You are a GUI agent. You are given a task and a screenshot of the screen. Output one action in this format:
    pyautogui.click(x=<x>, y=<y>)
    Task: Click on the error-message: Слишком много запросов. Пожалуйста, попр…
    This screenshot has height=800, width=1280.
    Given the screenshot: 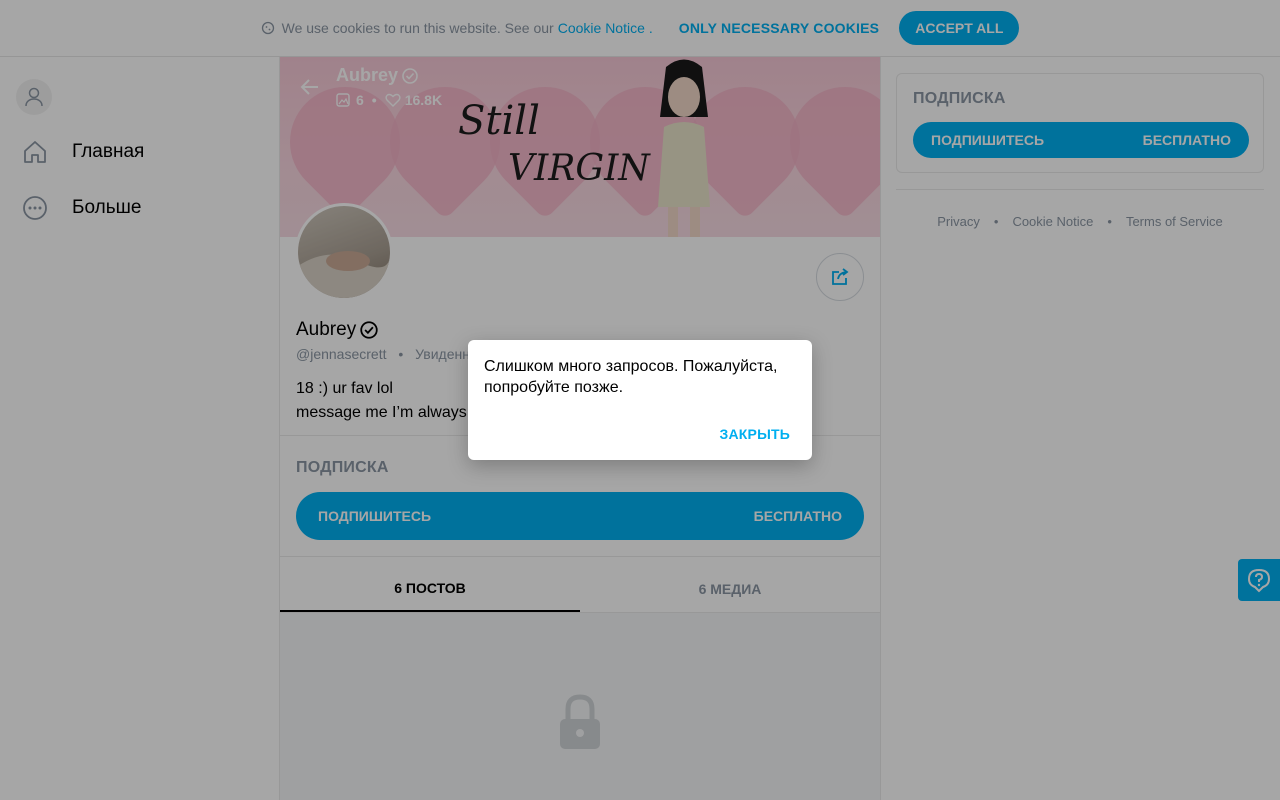 What is the action you would take?
    pyautogui.click(x=631, y=377)
    